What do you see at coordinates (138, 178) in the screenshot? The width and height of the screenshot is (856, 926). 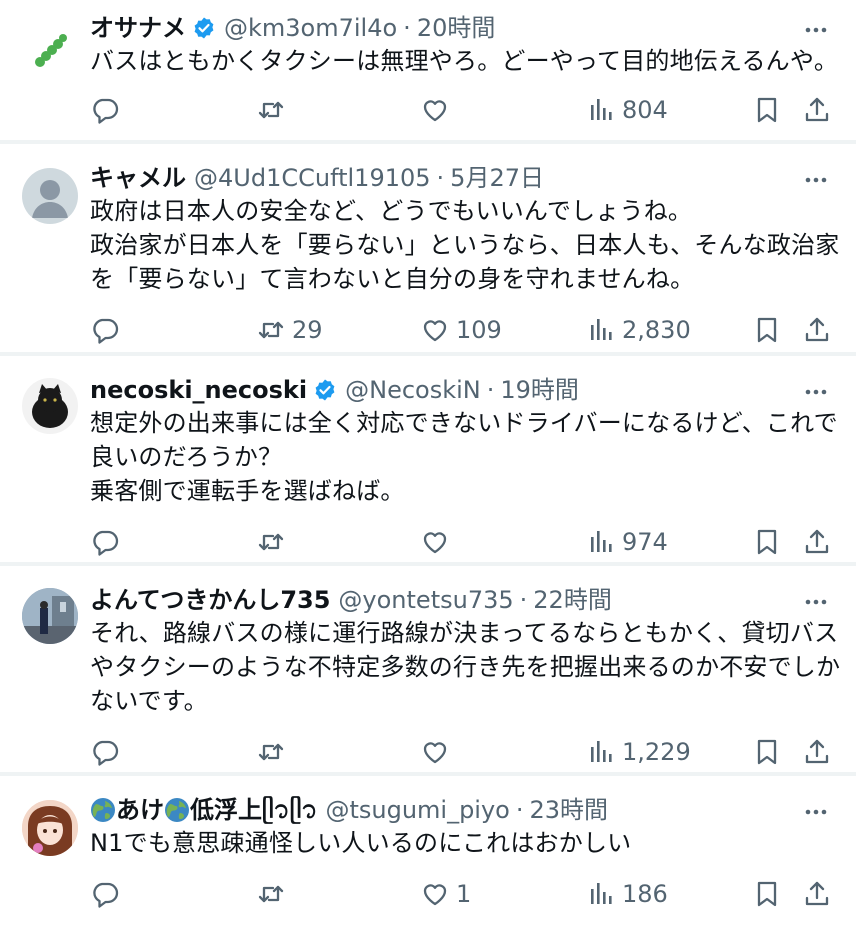 I see `display-name: キャメル` at bounding box center [138, 178].